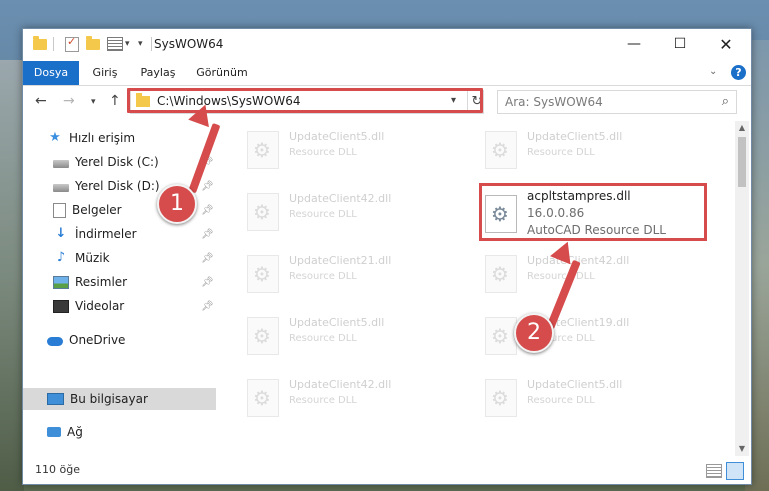  I want to click on vertical-scrollbar: ▲ ▼, so click(742, 288).